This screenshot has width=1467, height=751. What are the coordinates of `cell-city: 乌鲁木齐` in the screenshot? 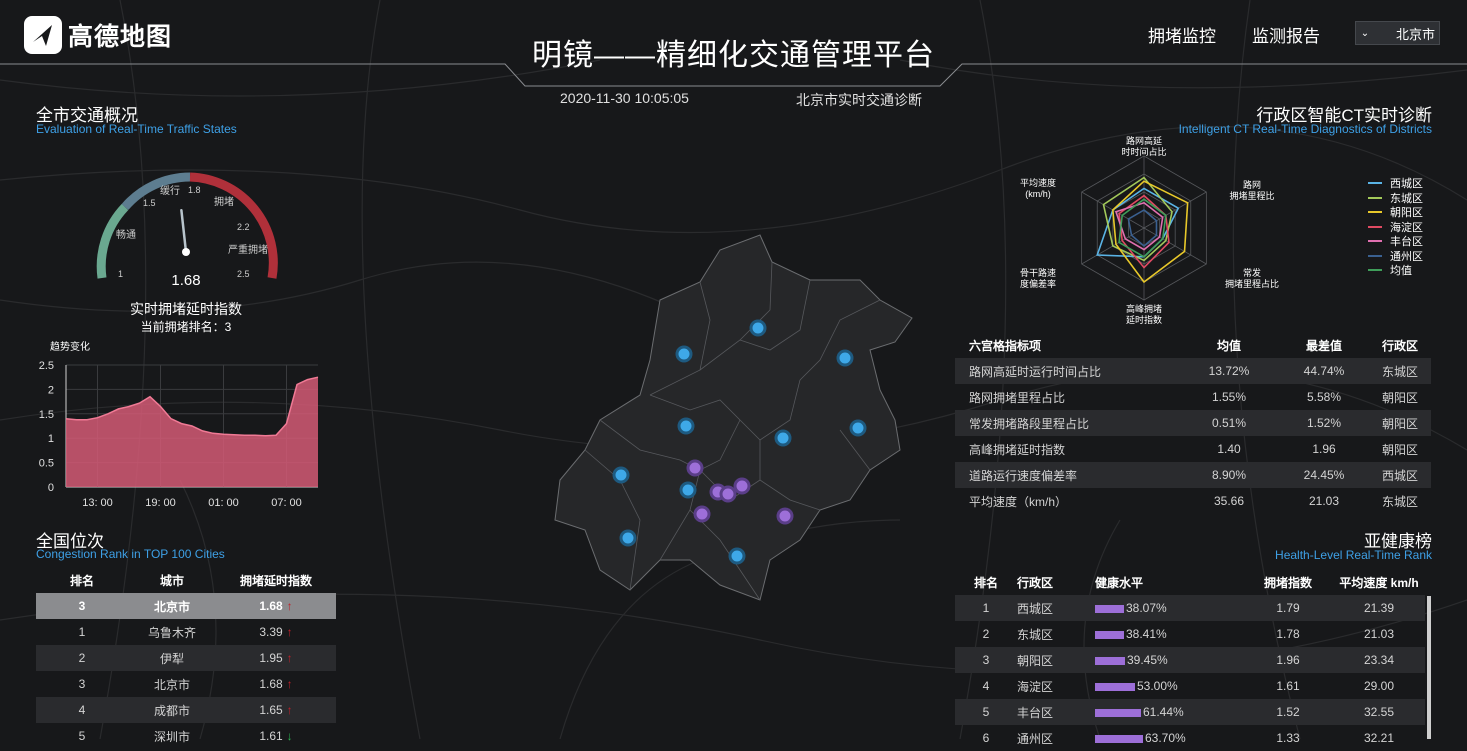 It's located at (171, 632).